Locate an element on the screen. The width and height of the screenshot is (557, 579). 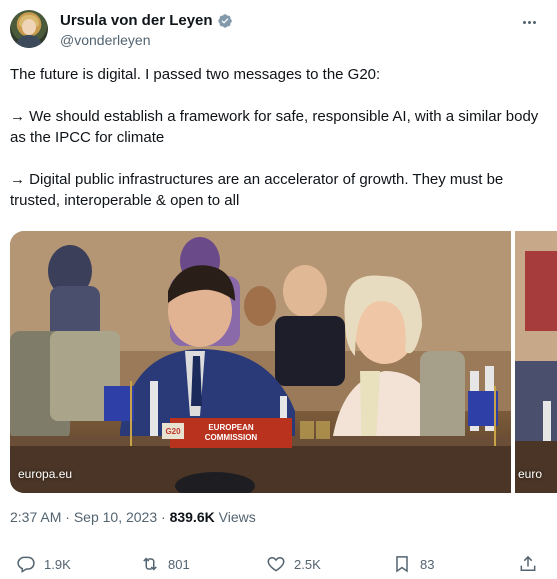
reply-button: 1.9K is located at coordinates (43, 564).